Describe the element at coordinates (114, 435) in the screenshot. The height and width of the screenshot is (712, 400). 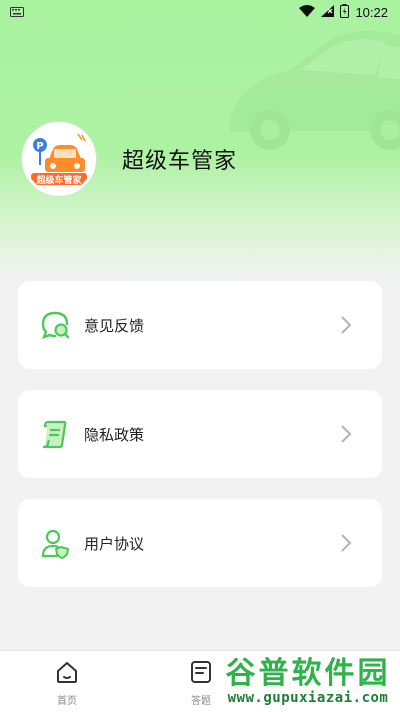
I see `menu-label-privacy: 隐私政策` at that location.